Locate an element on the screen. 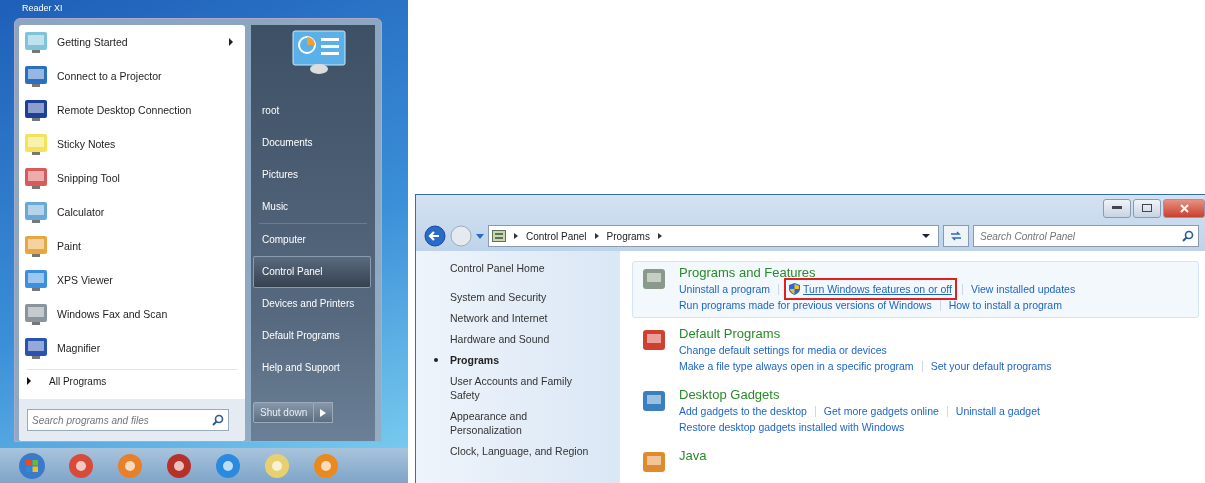 The width and height of the screenshot is (1205, 483). link: Get more gadgets online is located at coordinates (881, 411).